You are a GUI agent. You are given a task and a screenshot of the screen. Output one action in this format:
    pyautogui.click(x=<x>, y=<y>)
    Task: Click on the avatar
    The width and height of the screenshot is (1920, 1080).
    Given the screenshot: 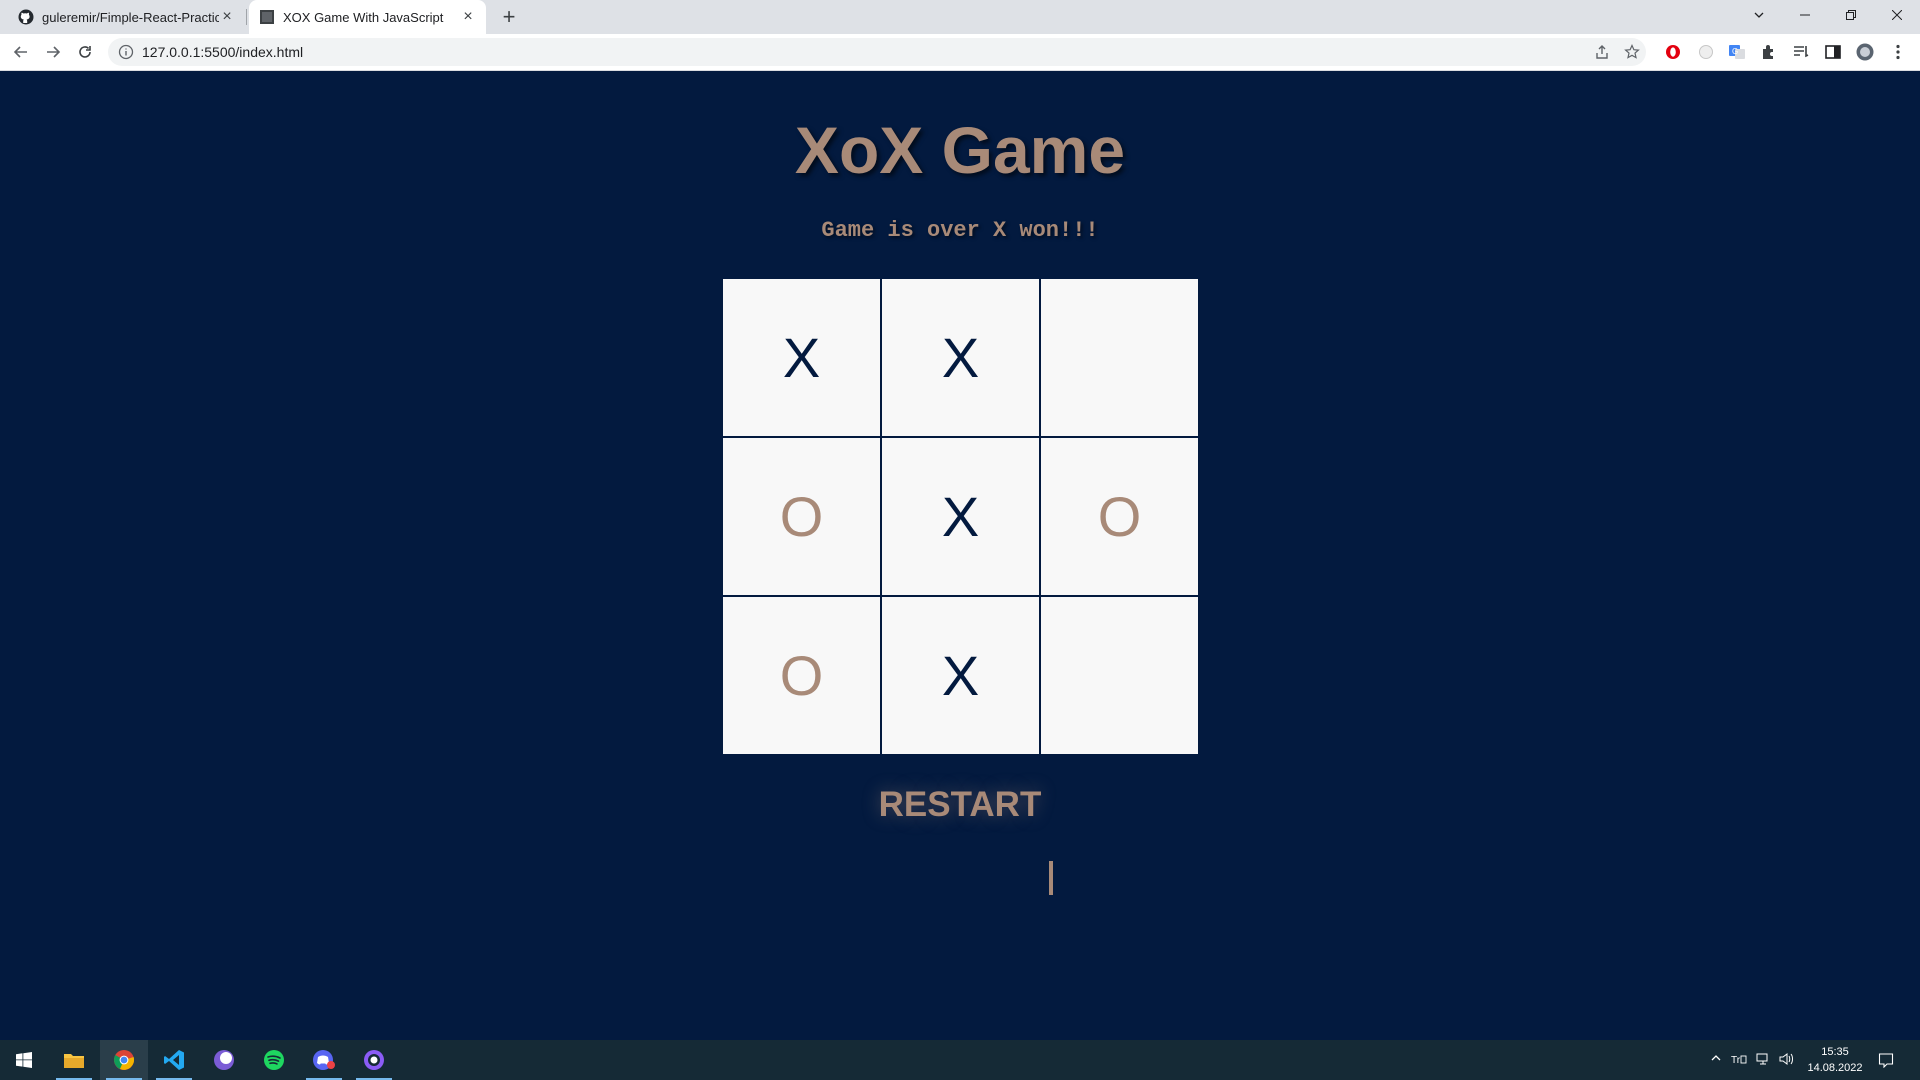 What is the action you would take?
    pyautogui.click(x=1865, y=52)
    